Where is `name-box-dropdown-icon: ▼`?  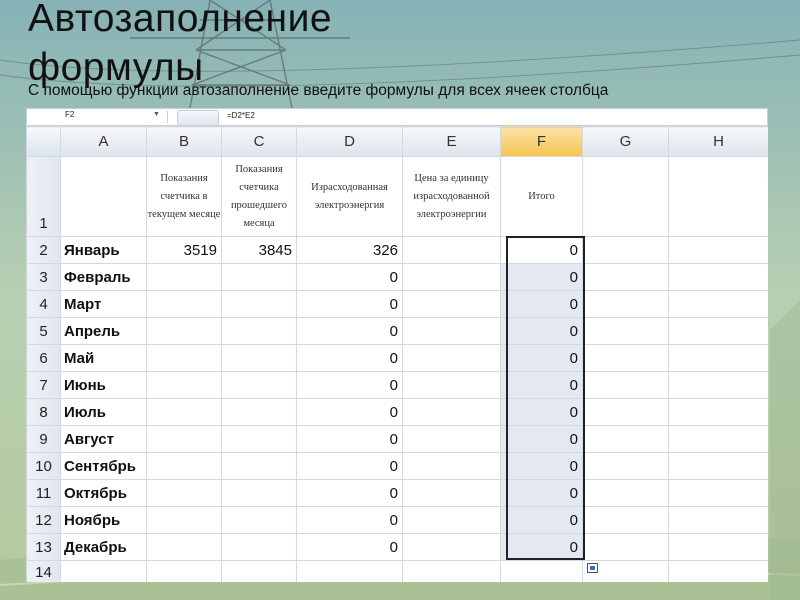
name-box-dropdown-icon: ▼ is located at coordinates (156, 114).